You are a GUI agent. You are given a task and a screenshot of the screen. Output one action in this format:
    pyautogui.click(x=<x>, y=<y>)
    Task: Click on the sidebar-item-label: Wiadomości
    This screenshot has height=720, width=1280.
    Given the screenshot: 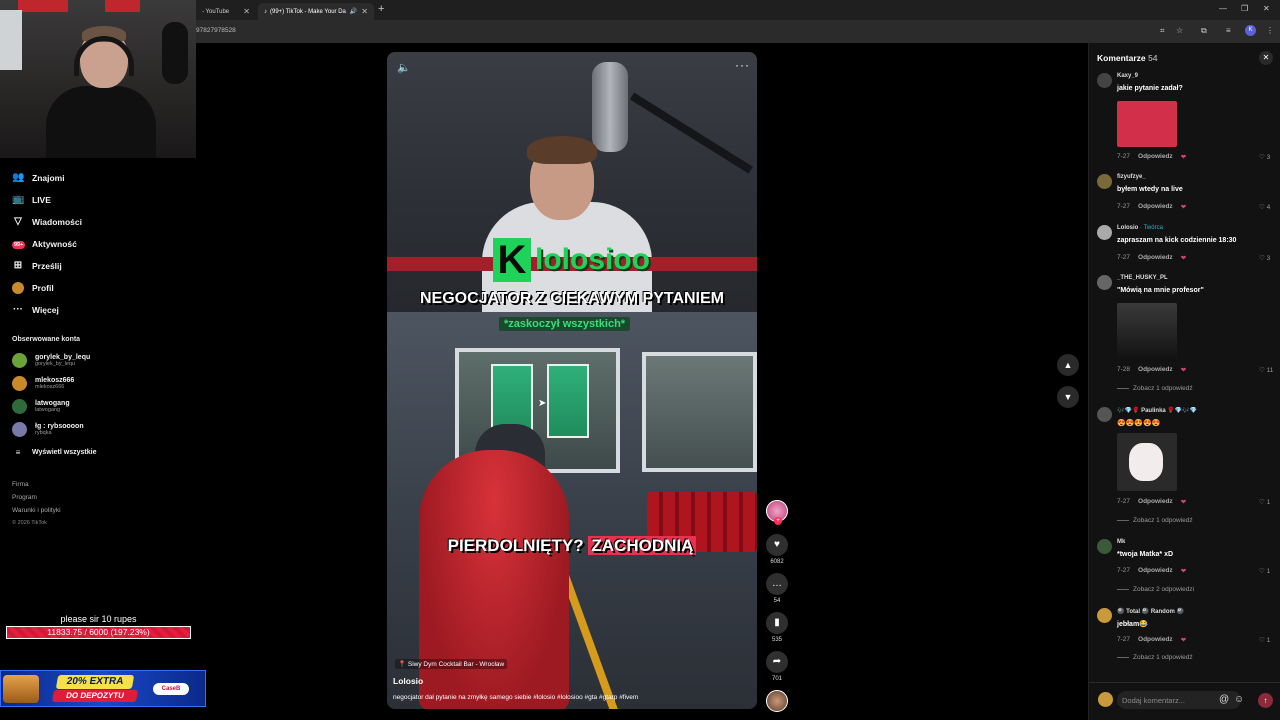 What is the action you would take?
    pyautogui.click(x=57, y=221)
    